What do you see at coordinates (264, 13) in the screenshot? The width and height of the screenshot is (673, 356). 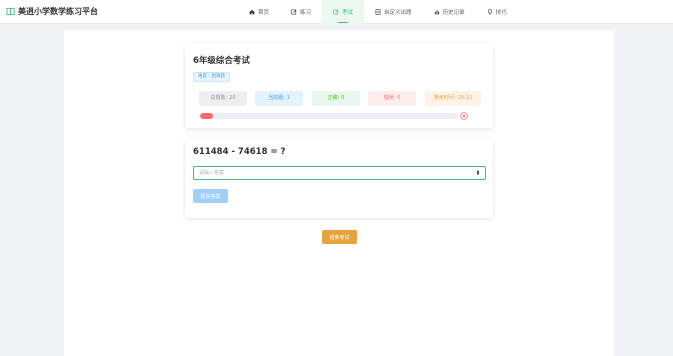 I see `nav-item-label: 首页` at bounding box center [264, 13].